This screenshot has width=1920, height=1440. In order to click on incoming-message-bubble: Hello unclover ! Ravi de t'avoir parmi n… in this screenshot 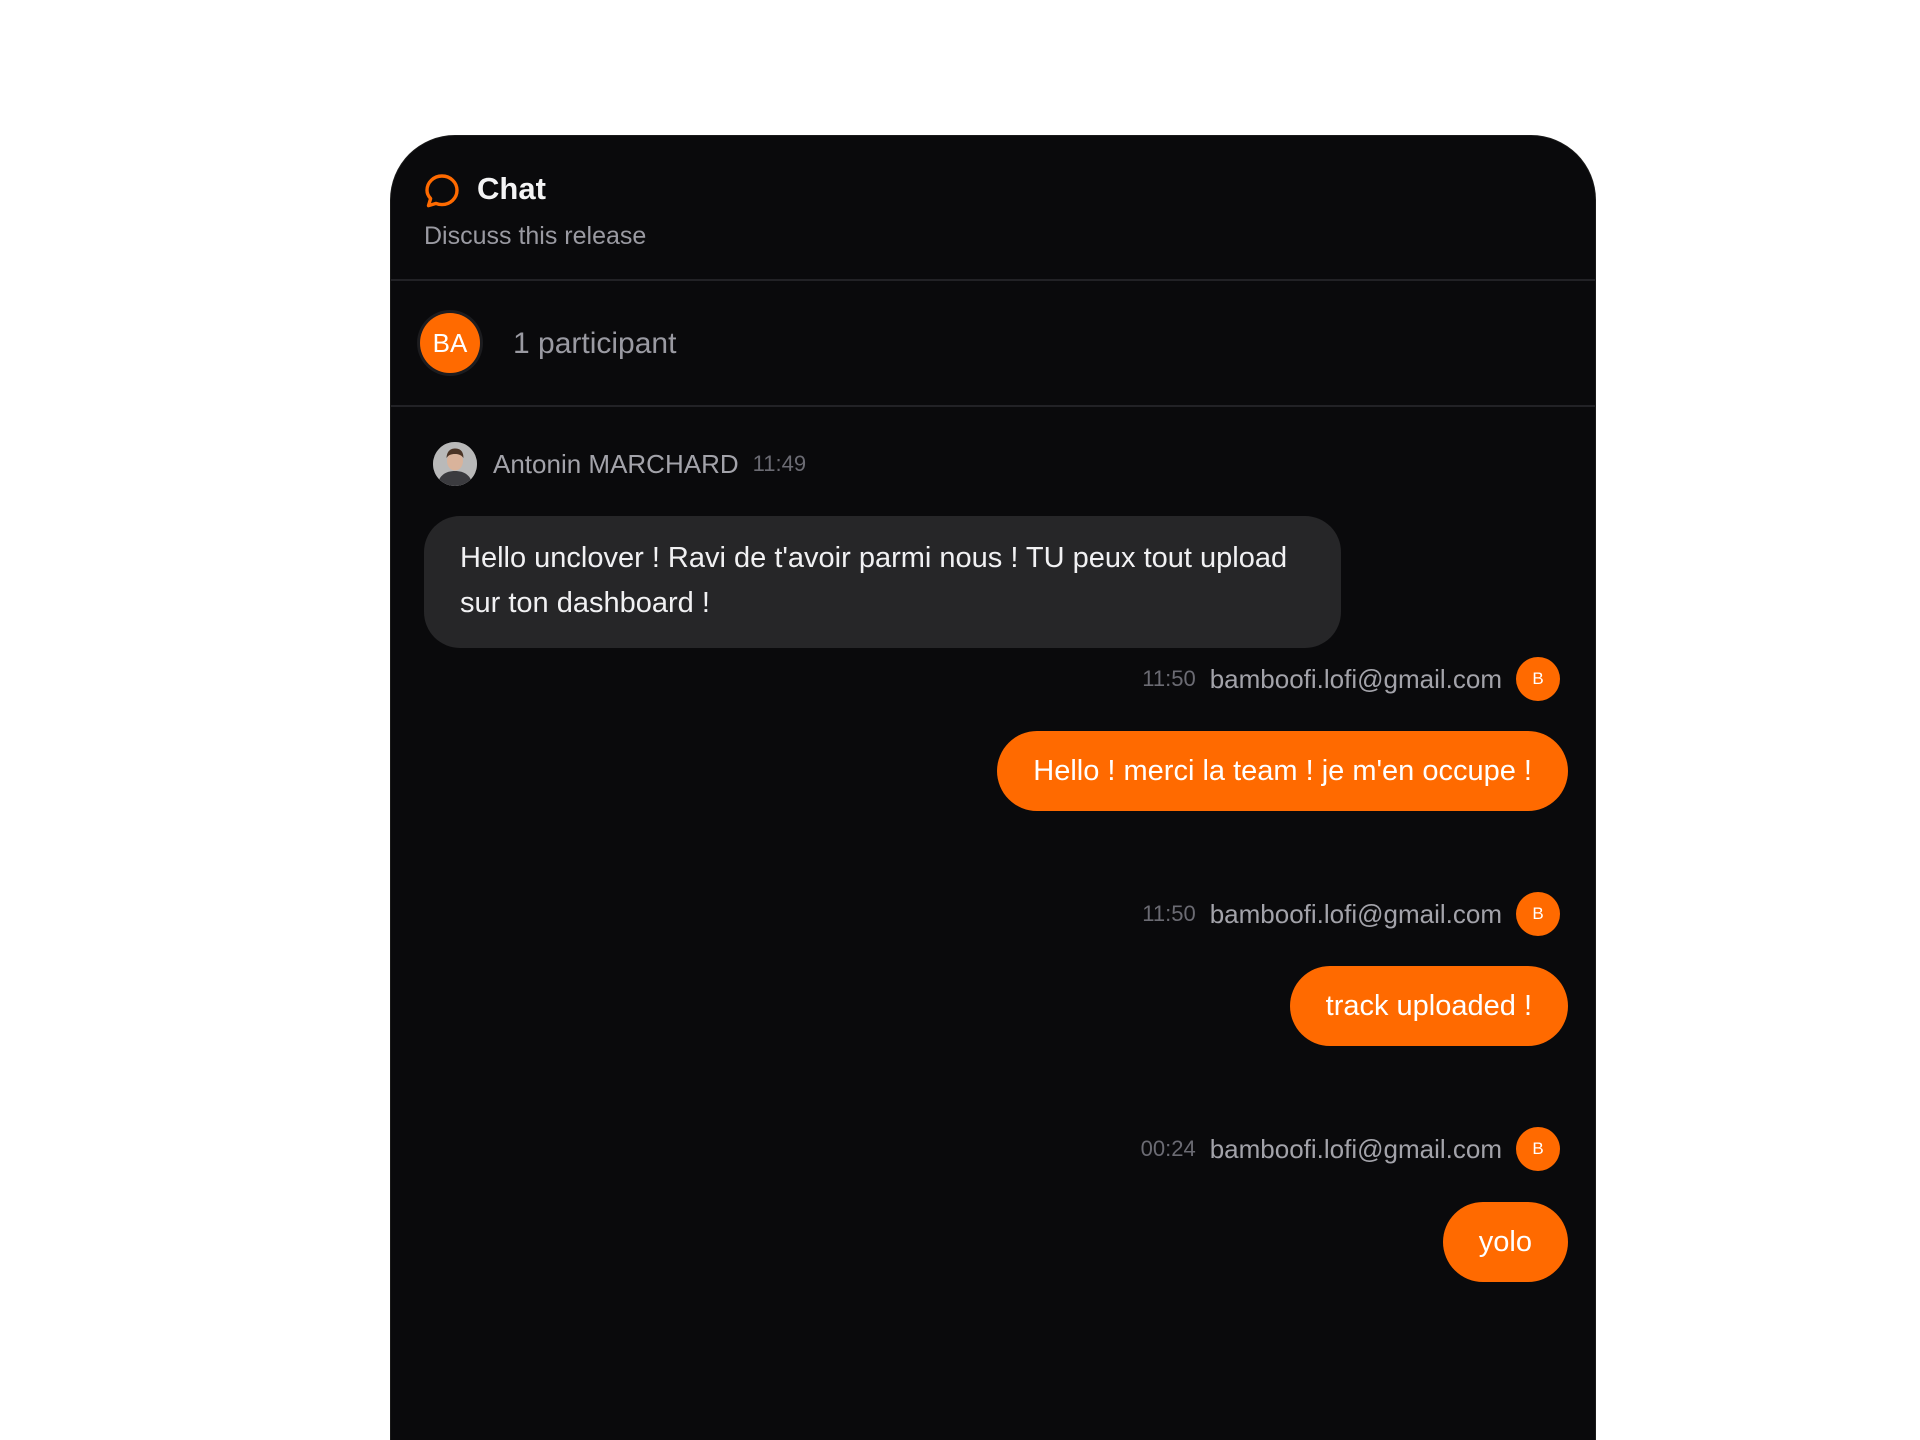, I will do `click(882, 582)`.